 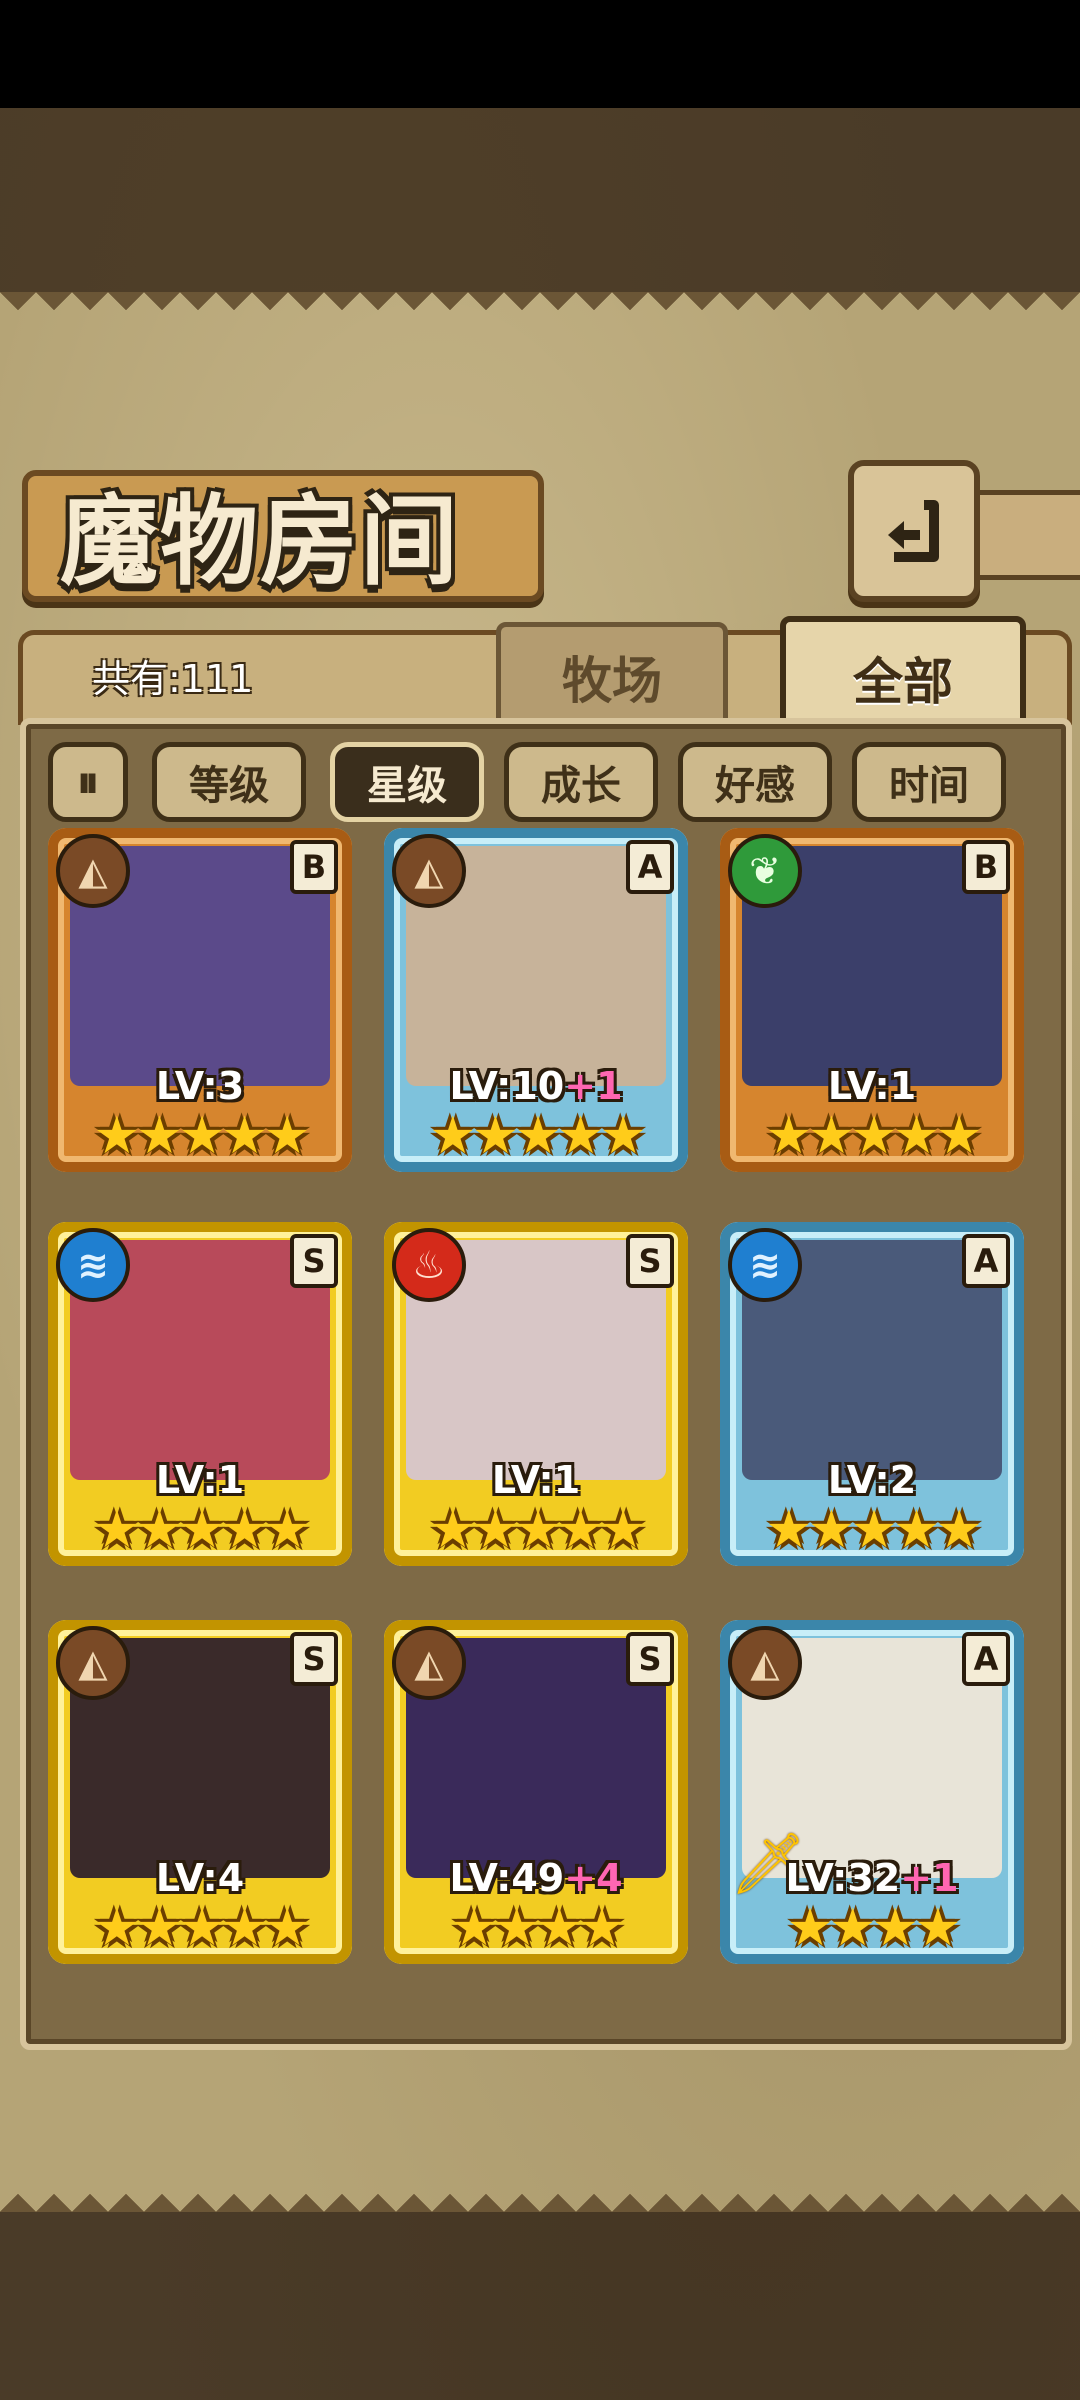 I want to click on filter-time: 时间, so click(x=929, y=782).